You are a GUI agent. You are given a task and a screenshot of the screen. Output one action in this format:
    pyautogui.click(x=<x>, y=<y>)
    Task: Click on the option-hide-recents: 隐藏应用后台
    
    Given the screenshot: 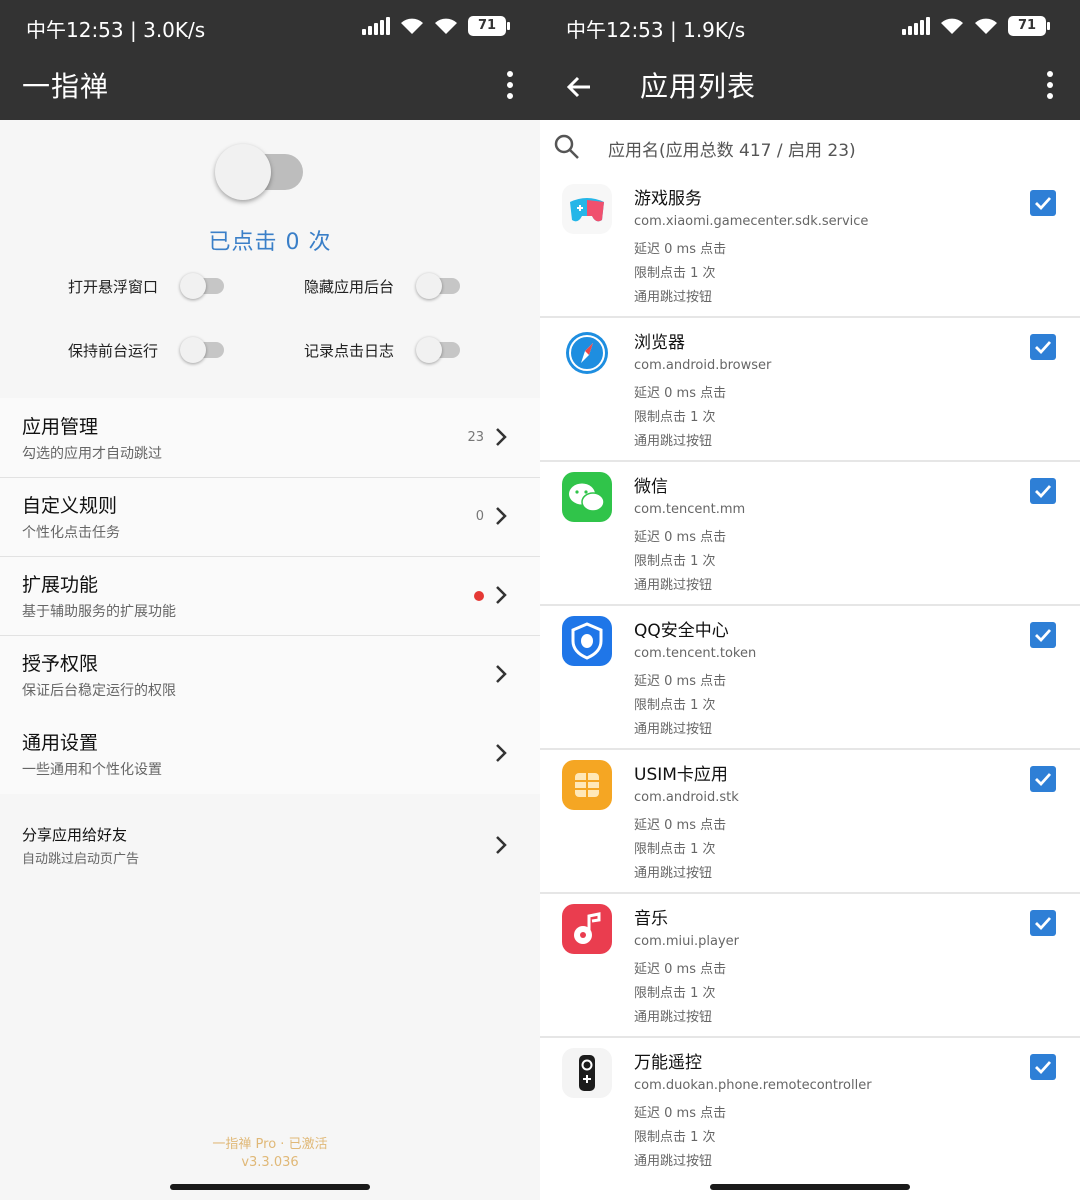 What is the action you would take?
    pyautogui.click(x=383, y=286)
    